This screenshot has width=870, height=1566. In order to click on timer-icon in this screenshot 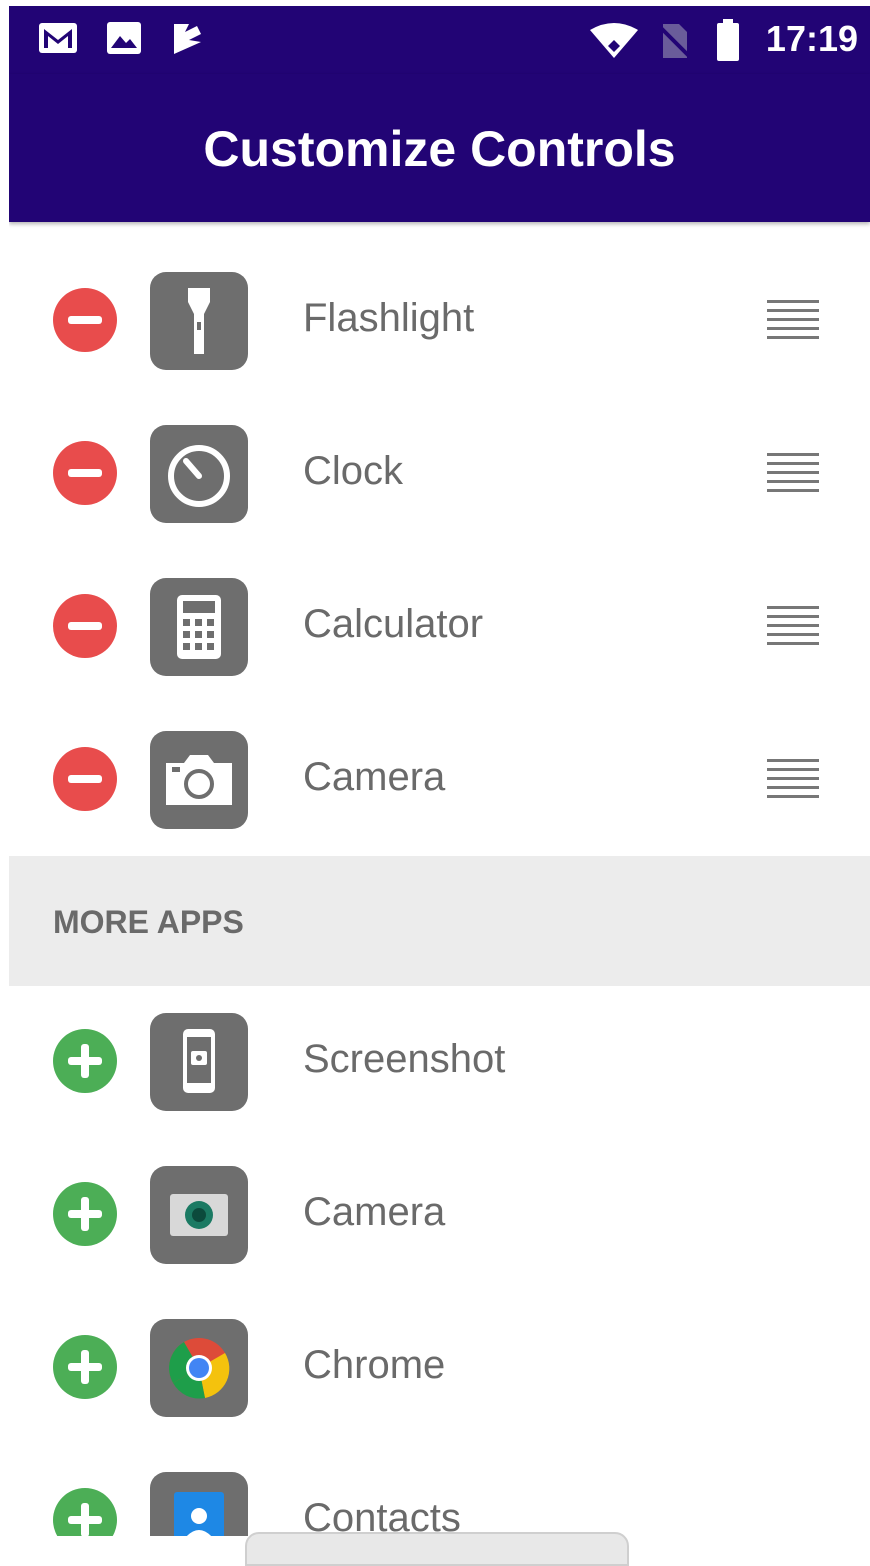, I will do `click(199, 474)`.